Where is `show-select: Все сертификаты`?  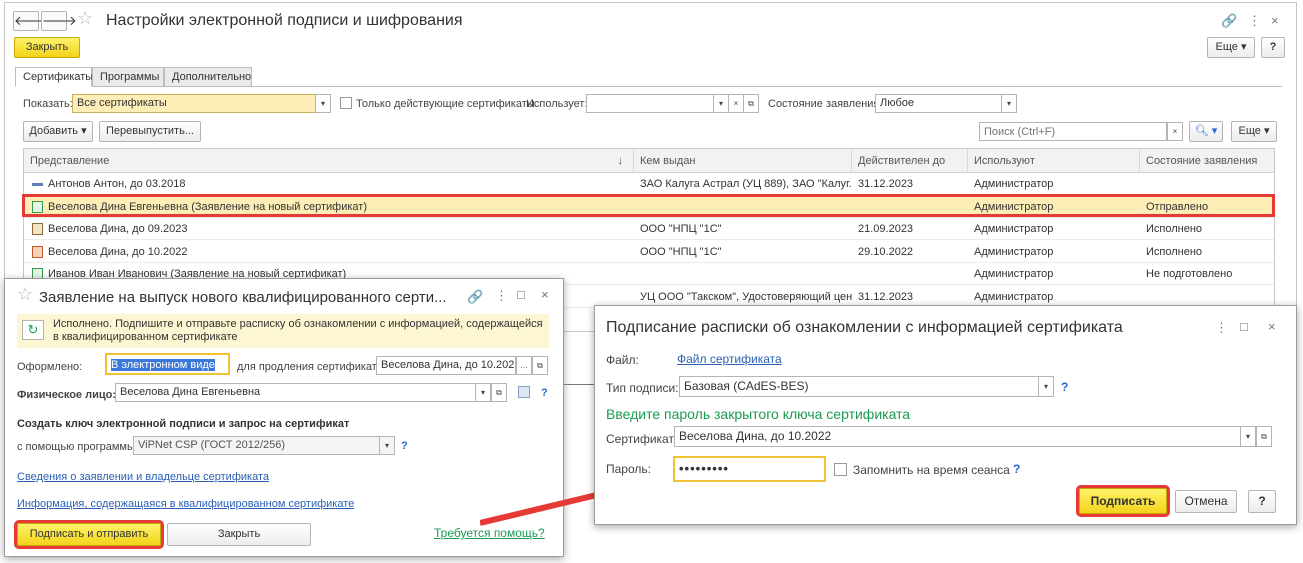
show-select: Все сертификаты is located at coordinates (194, 103).